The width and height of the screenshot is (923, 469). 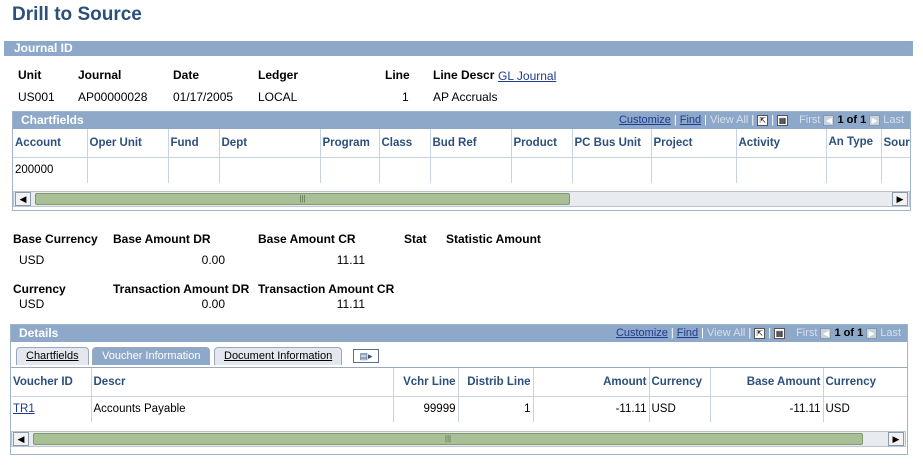 I want to click on details-row-count: 1 of 1, so click(x=849, y=333).